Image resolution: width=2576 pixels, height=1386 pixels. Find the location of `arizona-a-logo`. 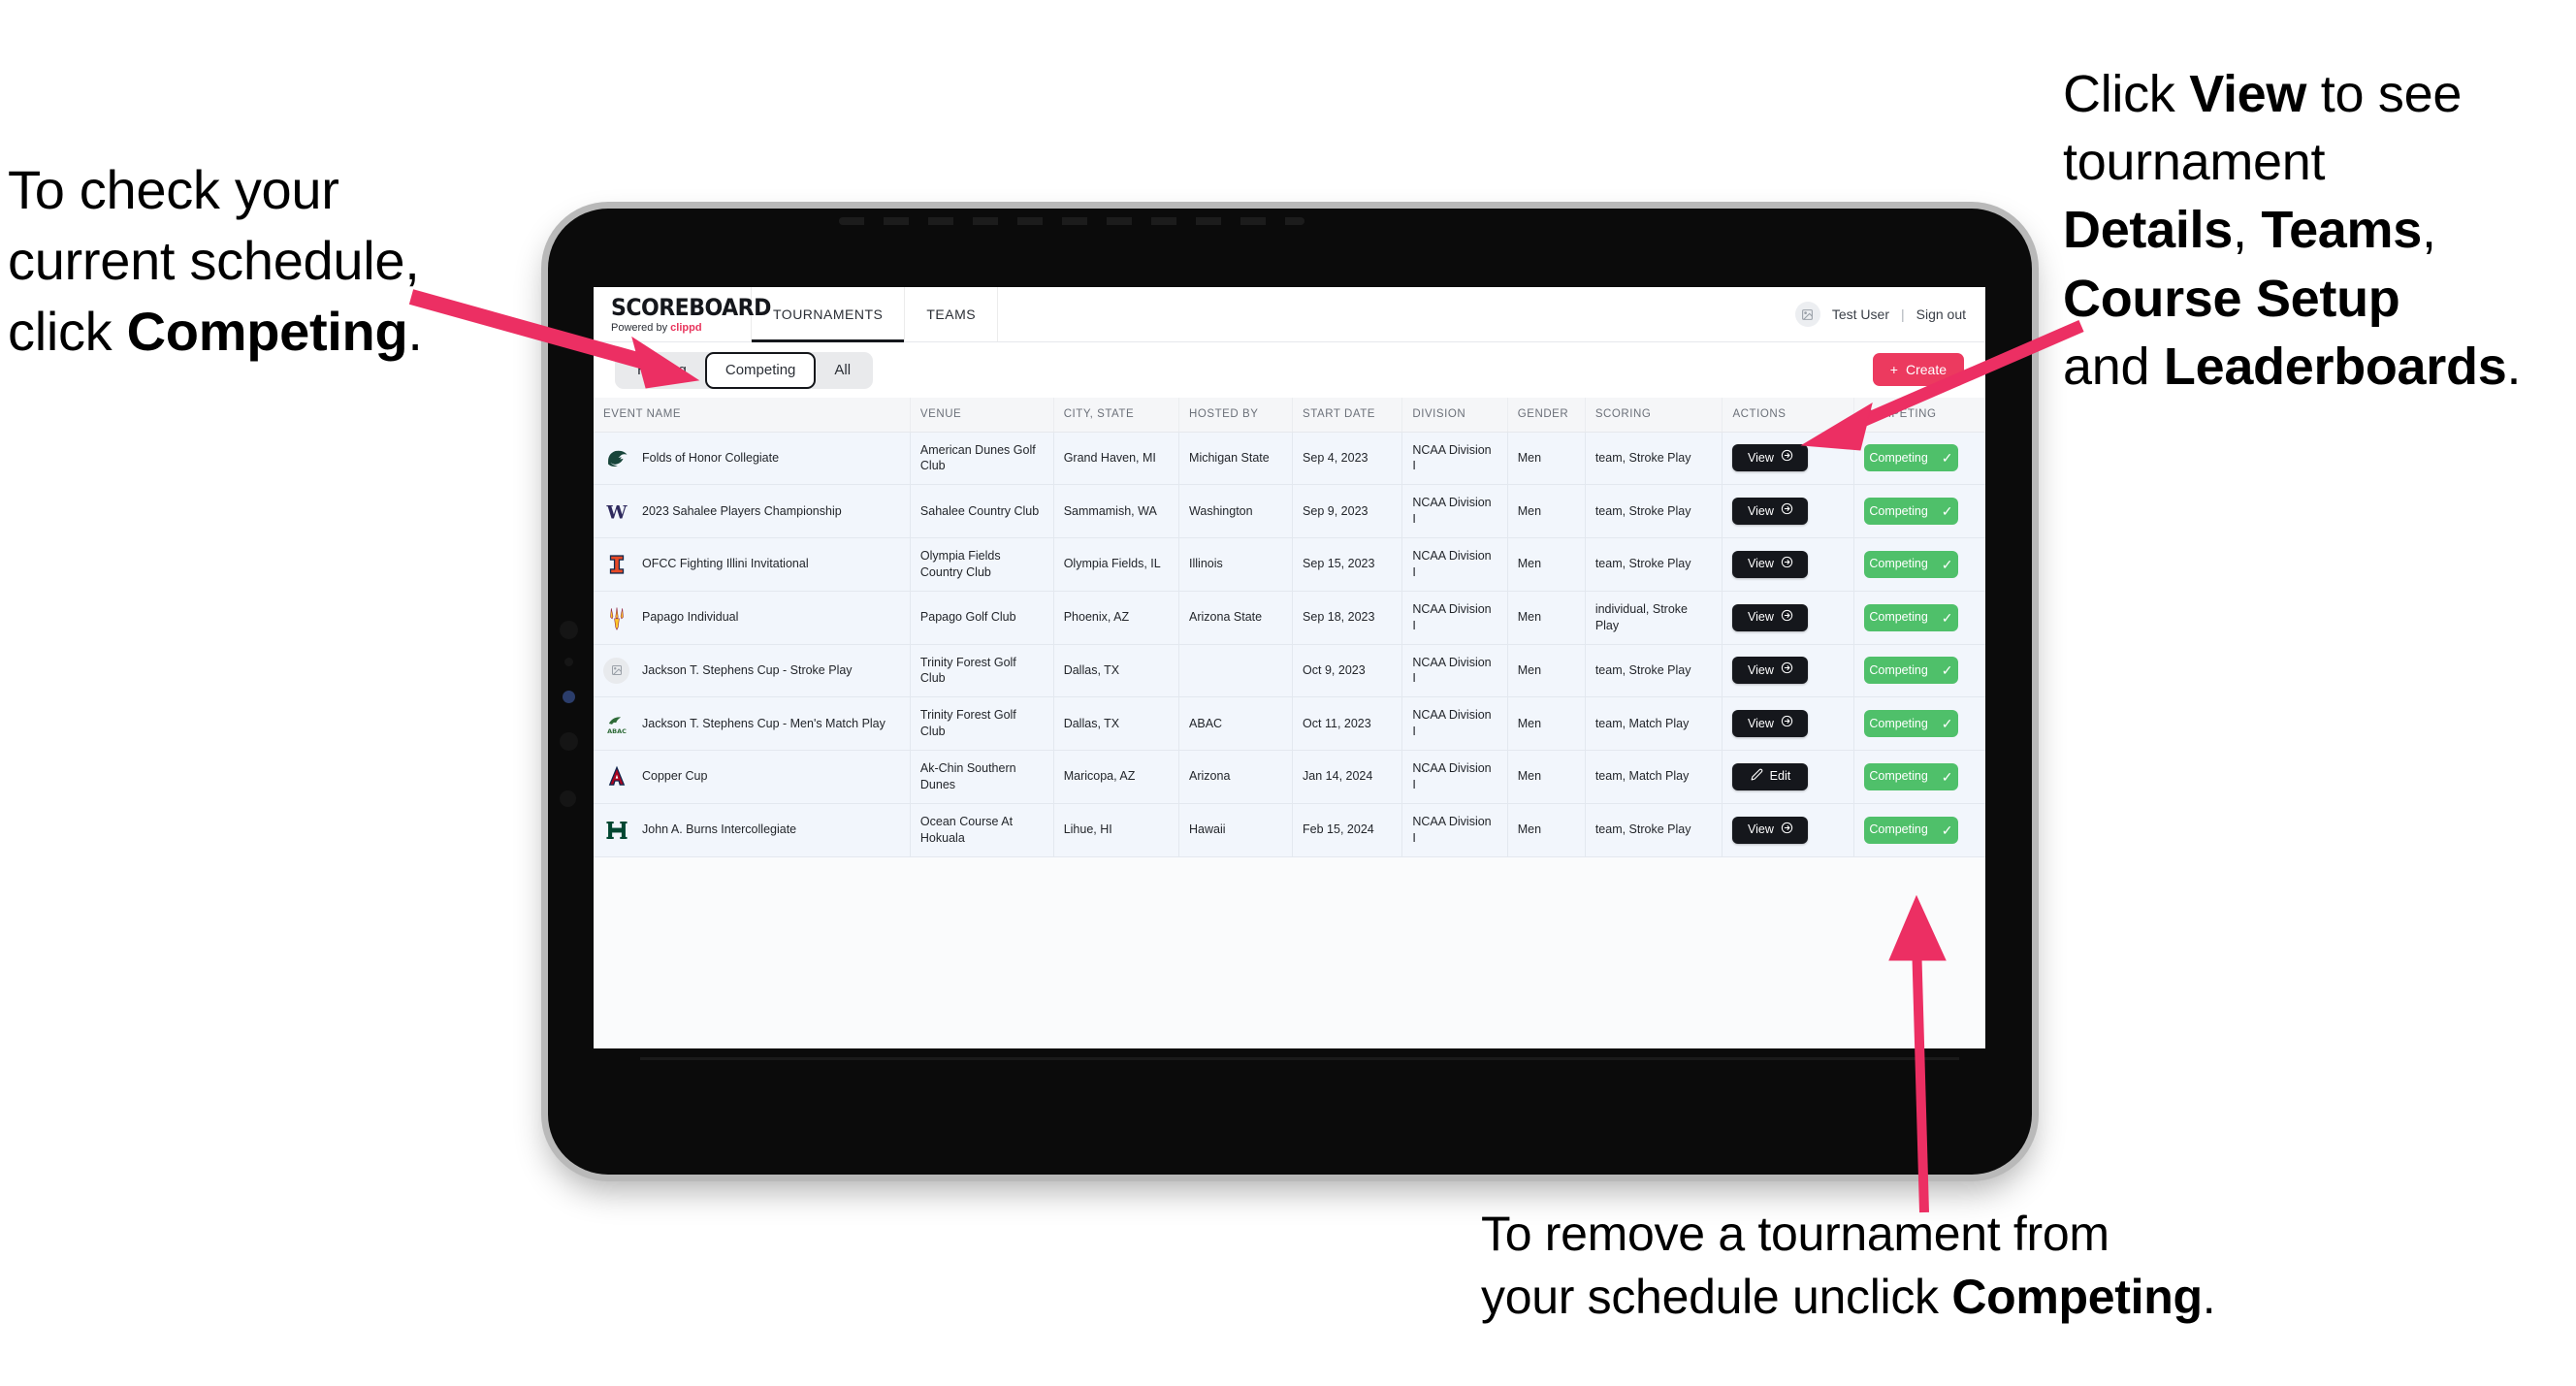

arizona-a-logo is located at coordinates (616, 776).